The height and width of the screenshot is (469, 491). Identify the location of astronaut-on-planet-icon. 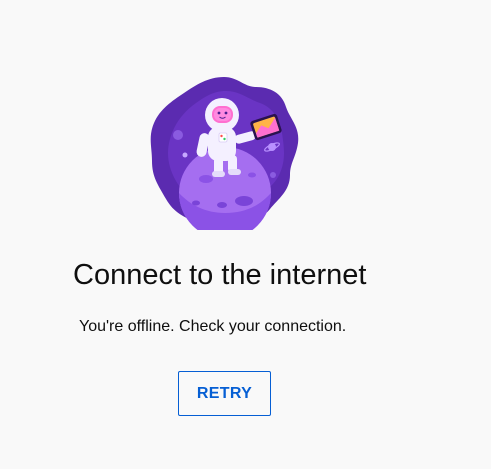
(224, 157).